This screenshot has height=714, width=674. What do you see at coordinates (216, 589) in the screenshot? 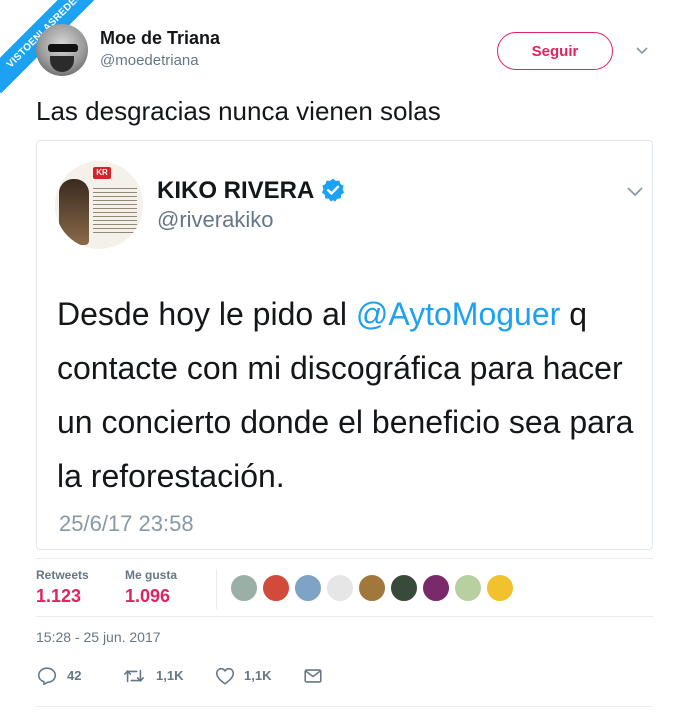
I see `stats-separator` at bounding box center [216, 589].